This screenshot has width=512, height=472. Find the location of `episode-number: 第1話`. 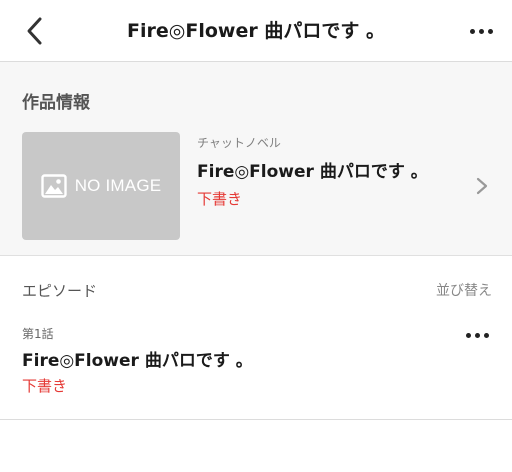

episode-number: 第1話 is located at coordinates (38, 334).